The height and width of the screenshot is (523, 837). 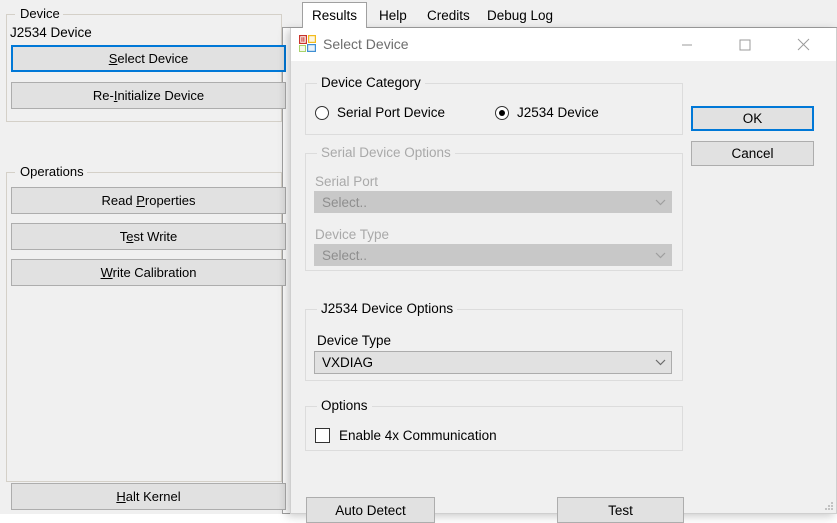 What do you see at coordinates (345, 202) in the screenshot?
I see `serial-port-select-value: Select..` at bounding box center [345, 202].